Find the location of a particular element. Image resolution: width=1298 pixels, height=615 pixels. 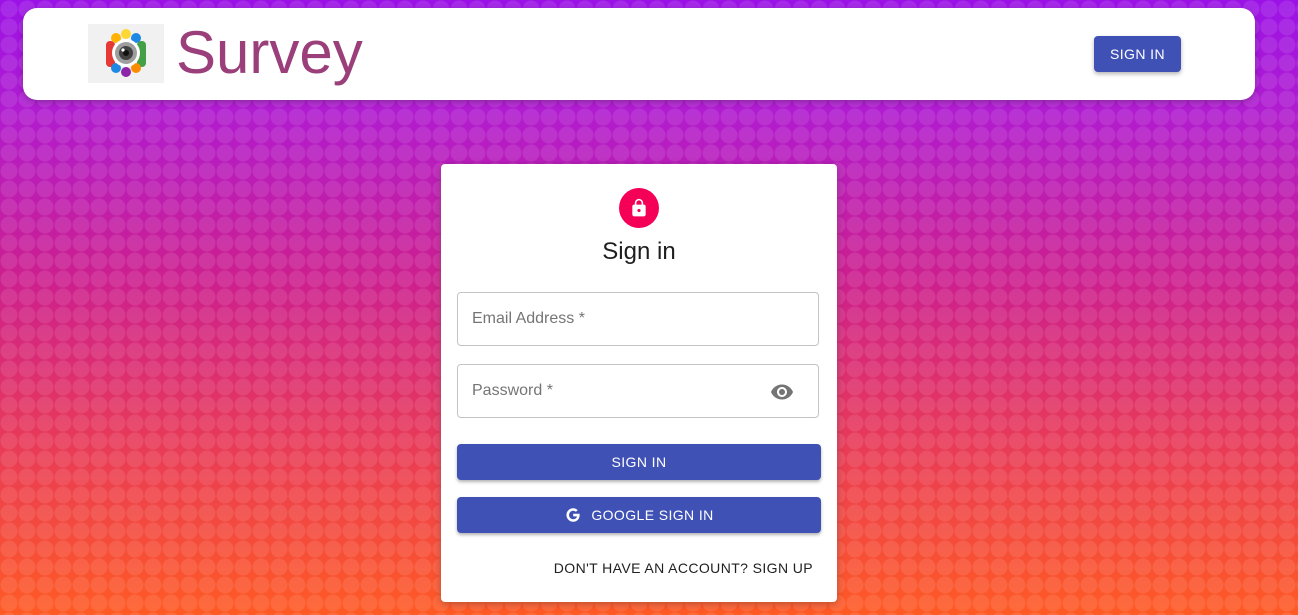

email-field is located at coordinates (638, 319).